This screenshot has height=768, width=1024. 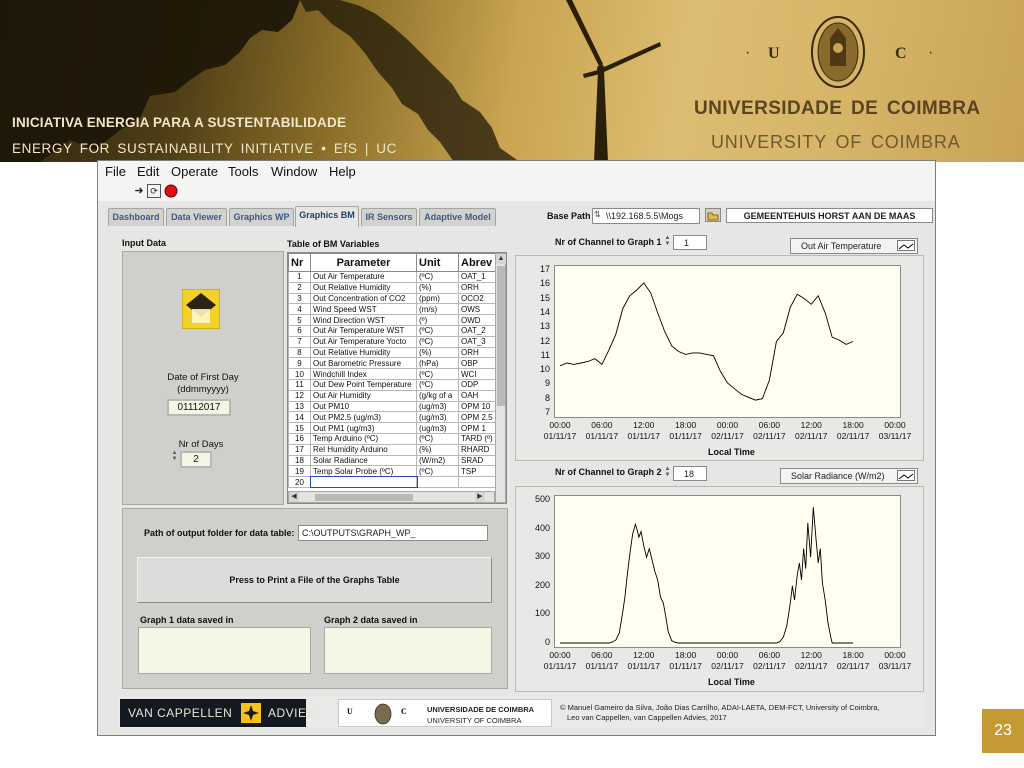 What do you see at coordinates (363, 277) in the screenshot?
I see `cell-parameter: Out Air Temperature` at bounding box center [363, 277].